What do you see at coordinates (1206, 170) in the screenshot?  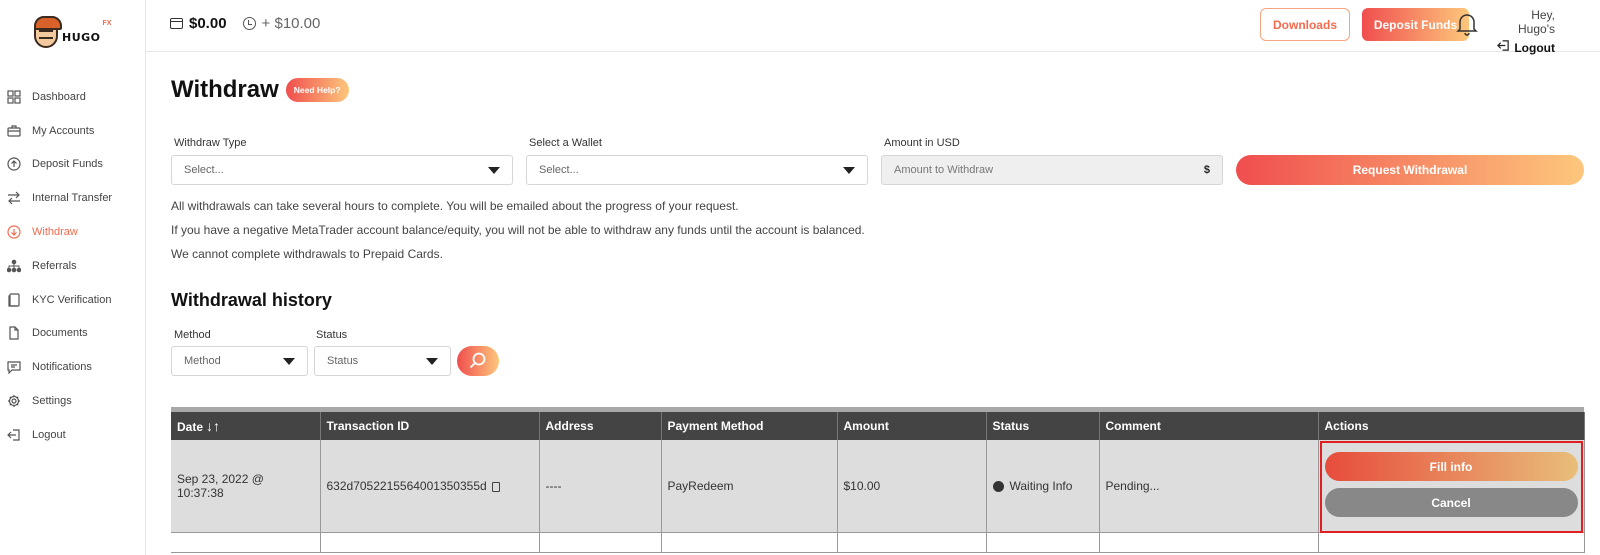 I see `currency-symbol: $` at bounding box center [1206, 170].